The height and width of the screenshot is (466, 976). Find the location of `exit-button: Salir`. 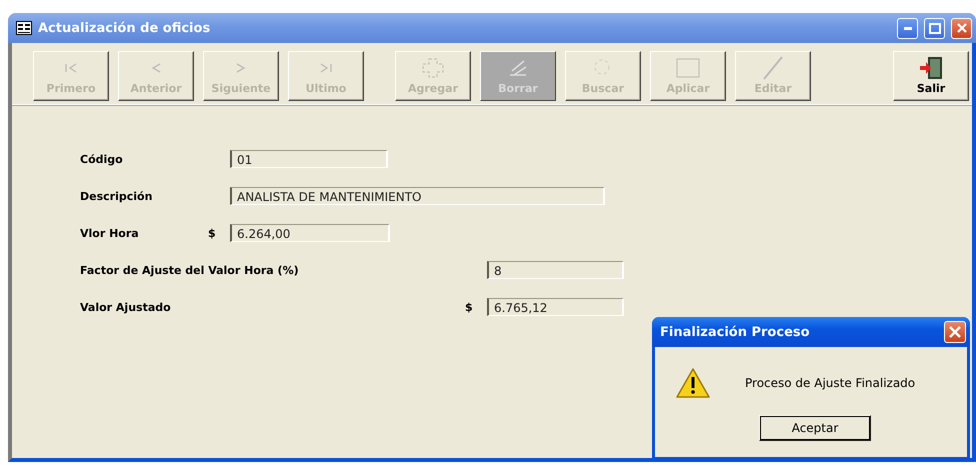

exit-button: Salir is located at coordinates (931, 76).